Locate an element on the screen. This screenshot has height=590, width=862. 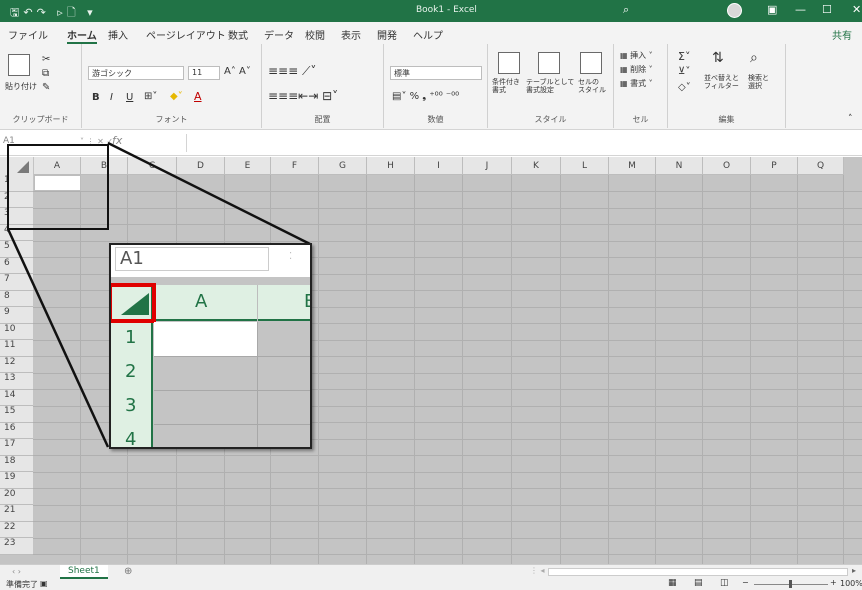
zoom-cell-a1 is located at coordinates (205, 339).